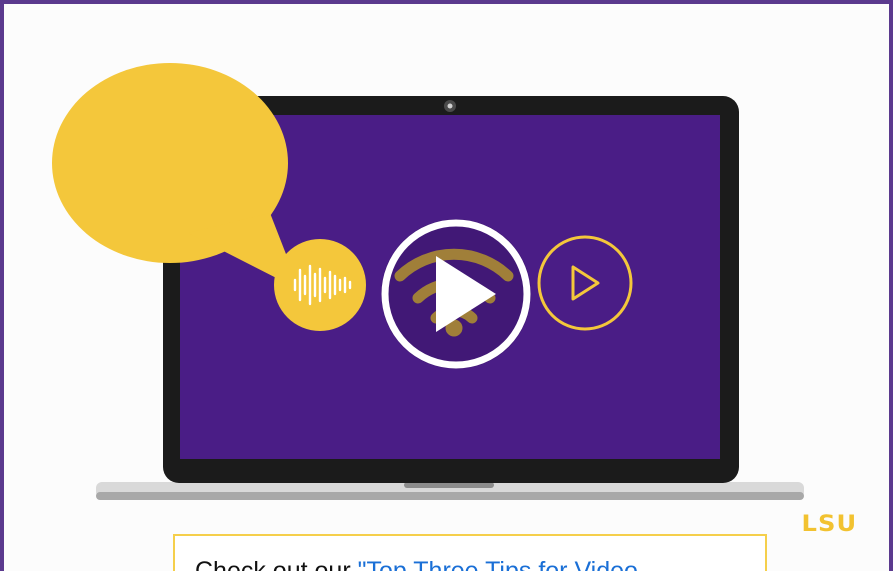 The image size is (893, 571). I want to click on callout-box: Check out our "Top Three Tips for Video, so click(470, 552).